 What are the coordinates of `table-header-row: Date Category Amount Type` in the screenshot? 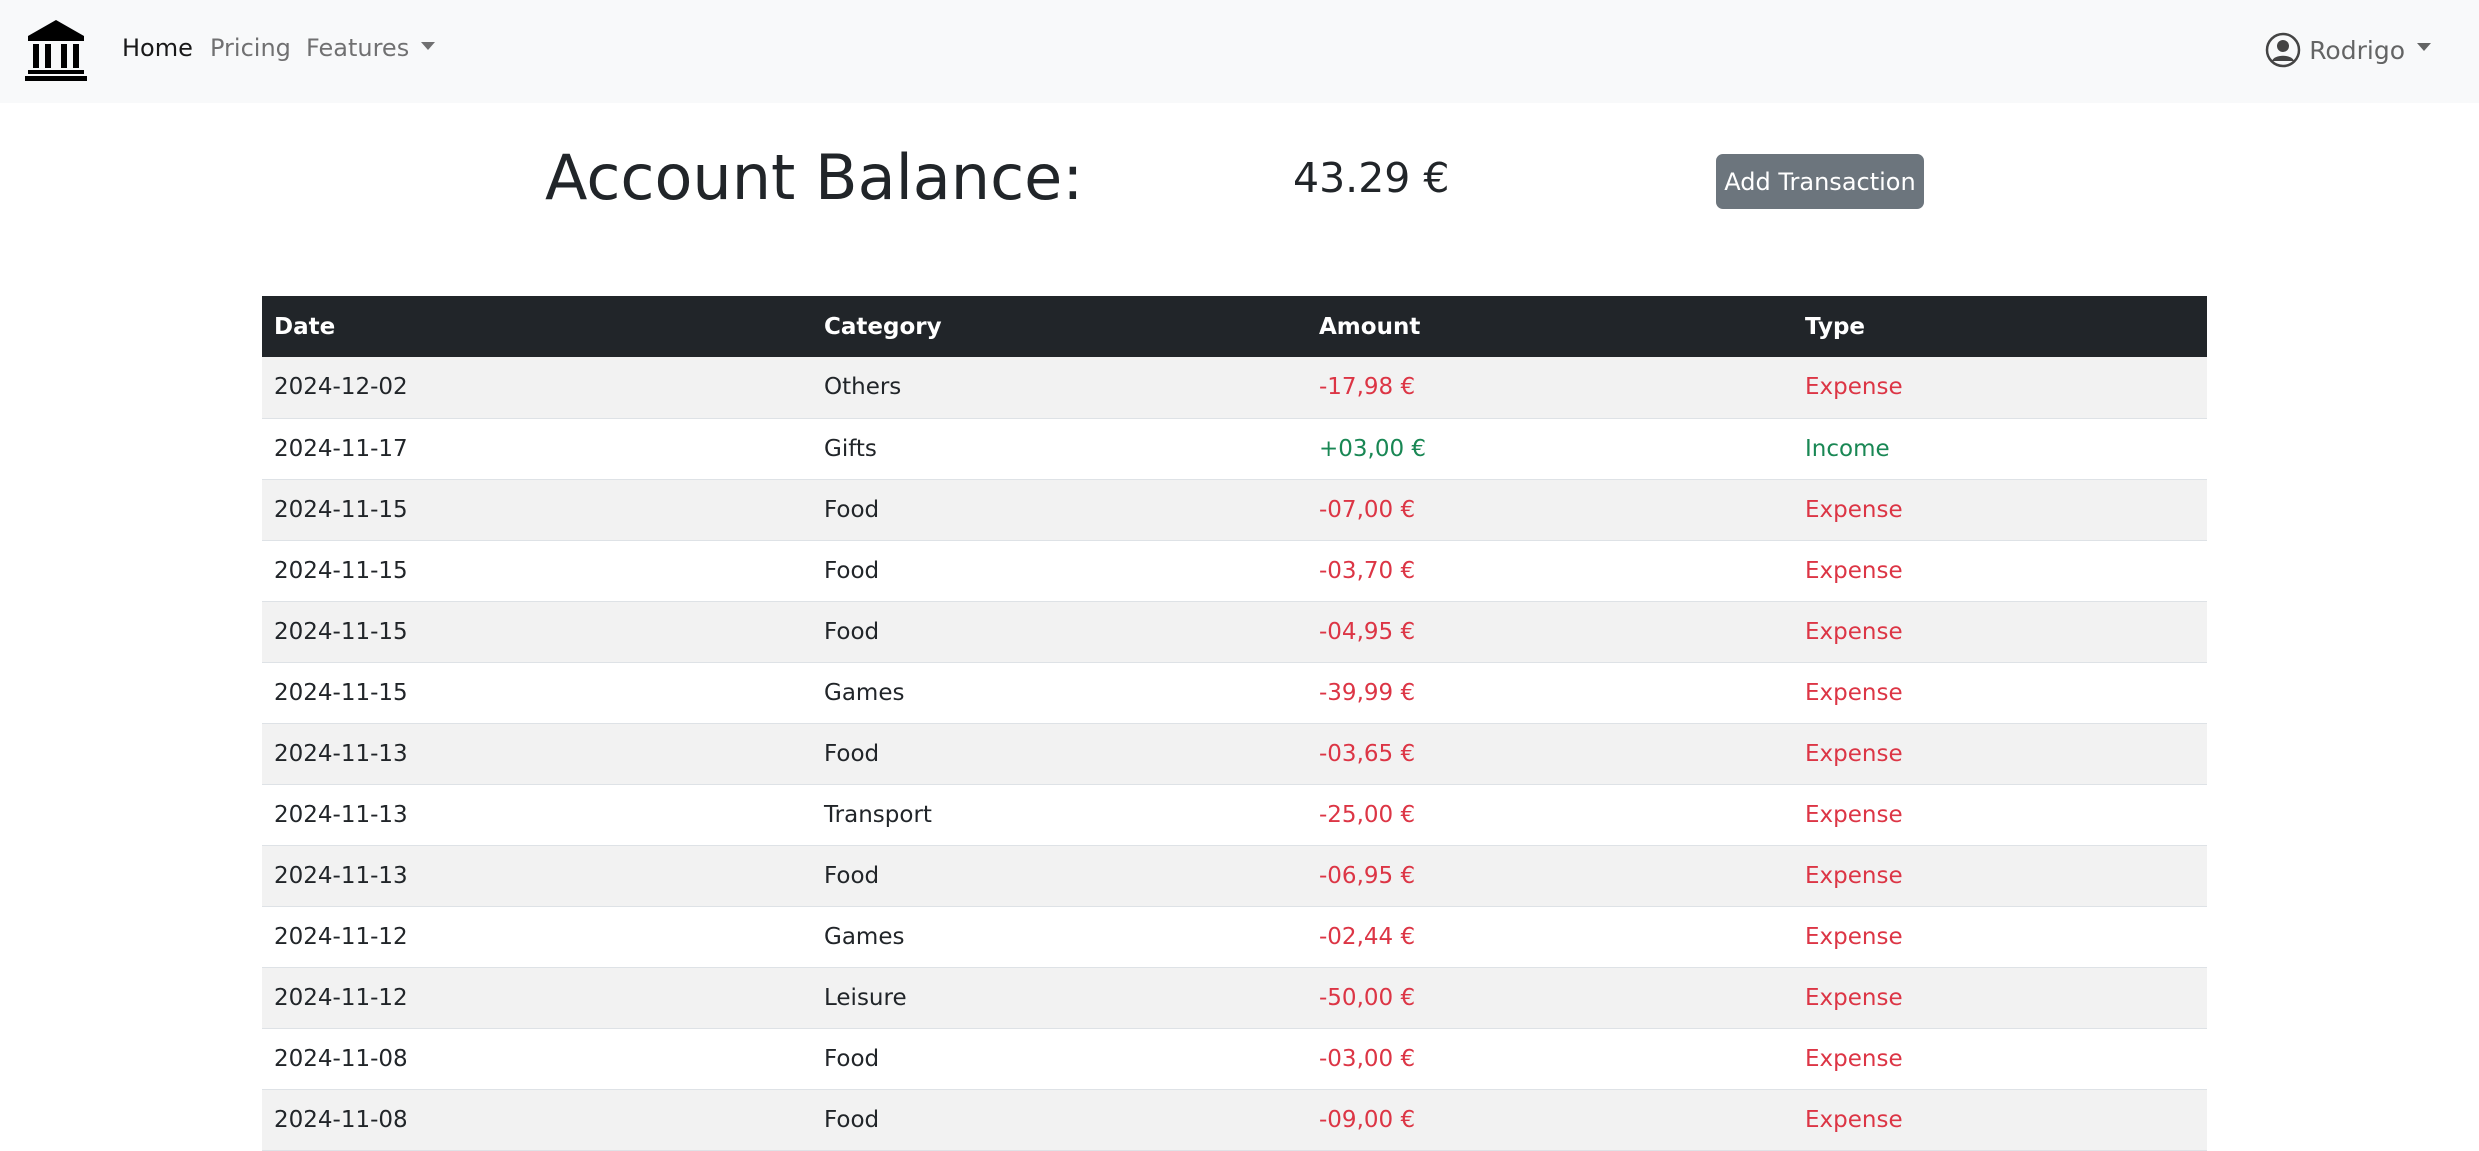 It's located at (1234, 326).